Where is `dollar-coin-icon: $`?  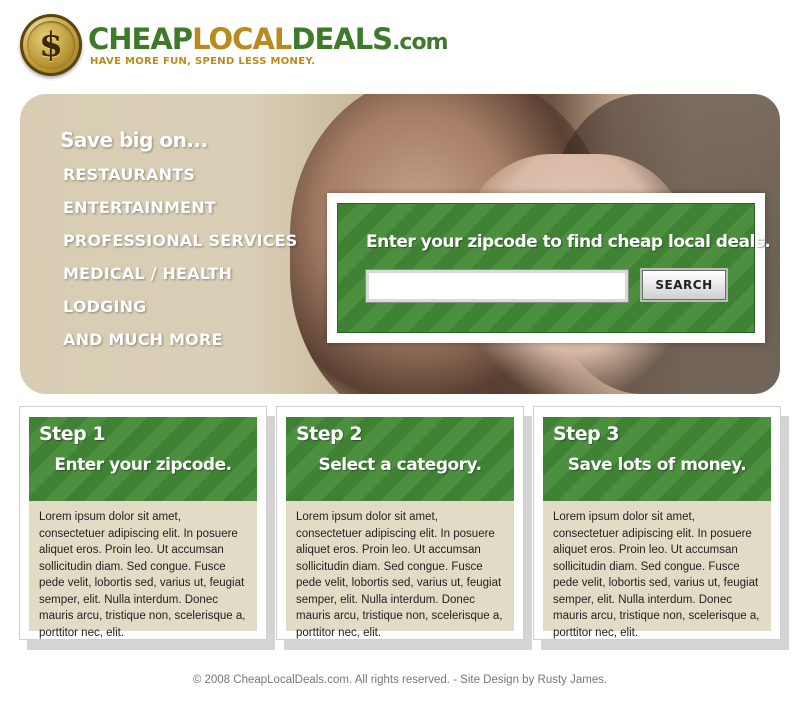 dollar-coin-icon: $ is located at coordinates (51, 45).